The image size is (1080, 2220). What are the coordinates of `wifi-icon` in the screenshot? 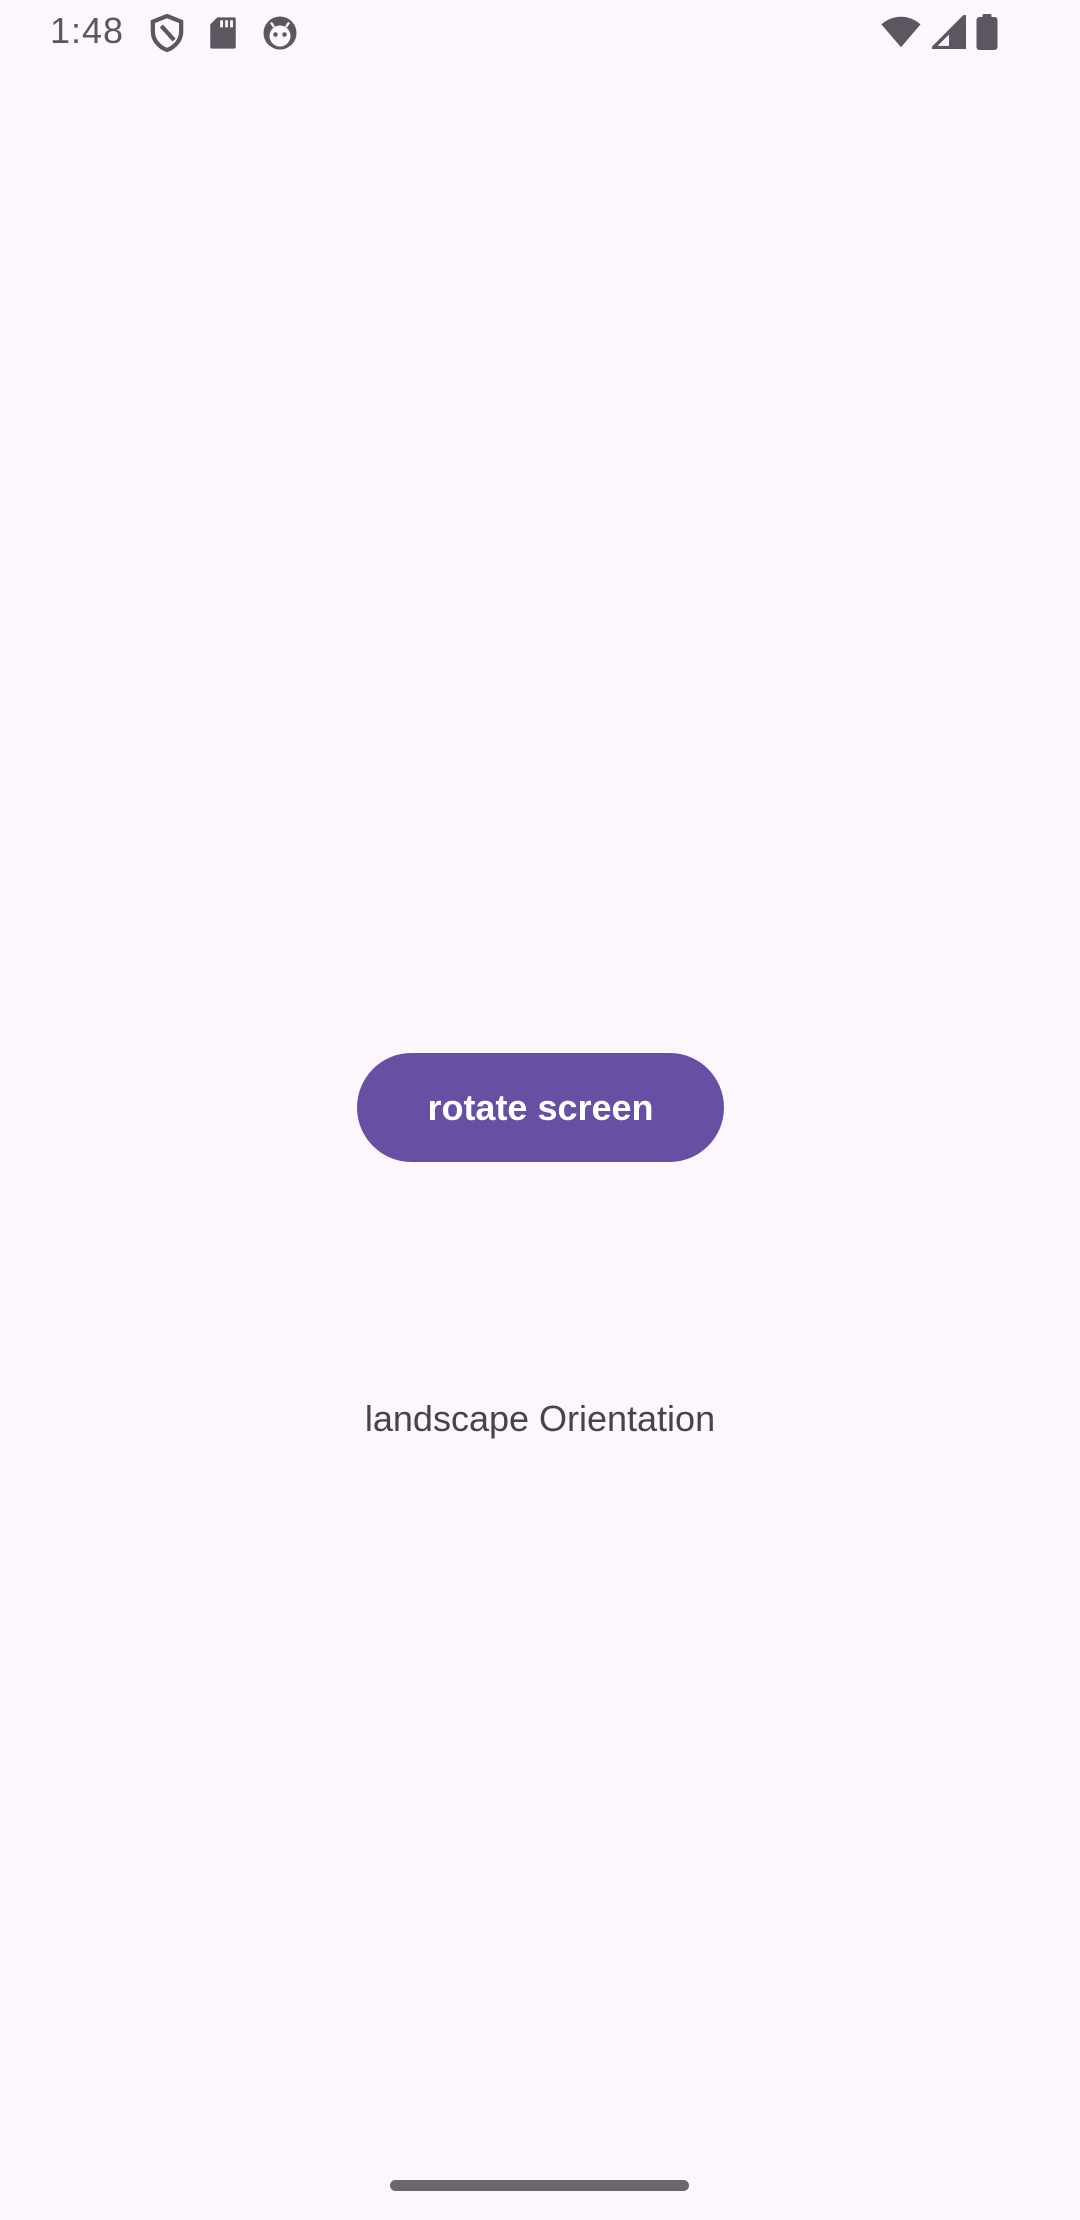 It's located at (901, 32).